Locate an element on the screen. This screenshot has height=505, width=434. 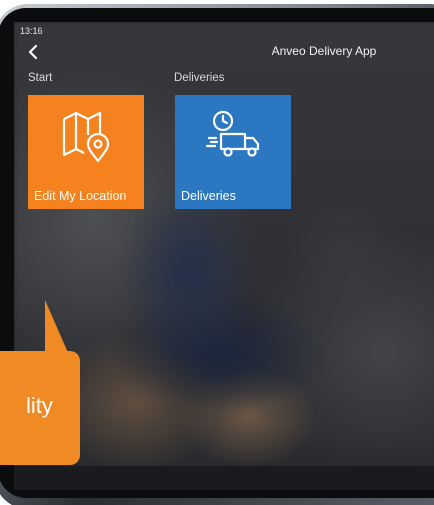
bottom-bar is located at coordinates (224, 478).